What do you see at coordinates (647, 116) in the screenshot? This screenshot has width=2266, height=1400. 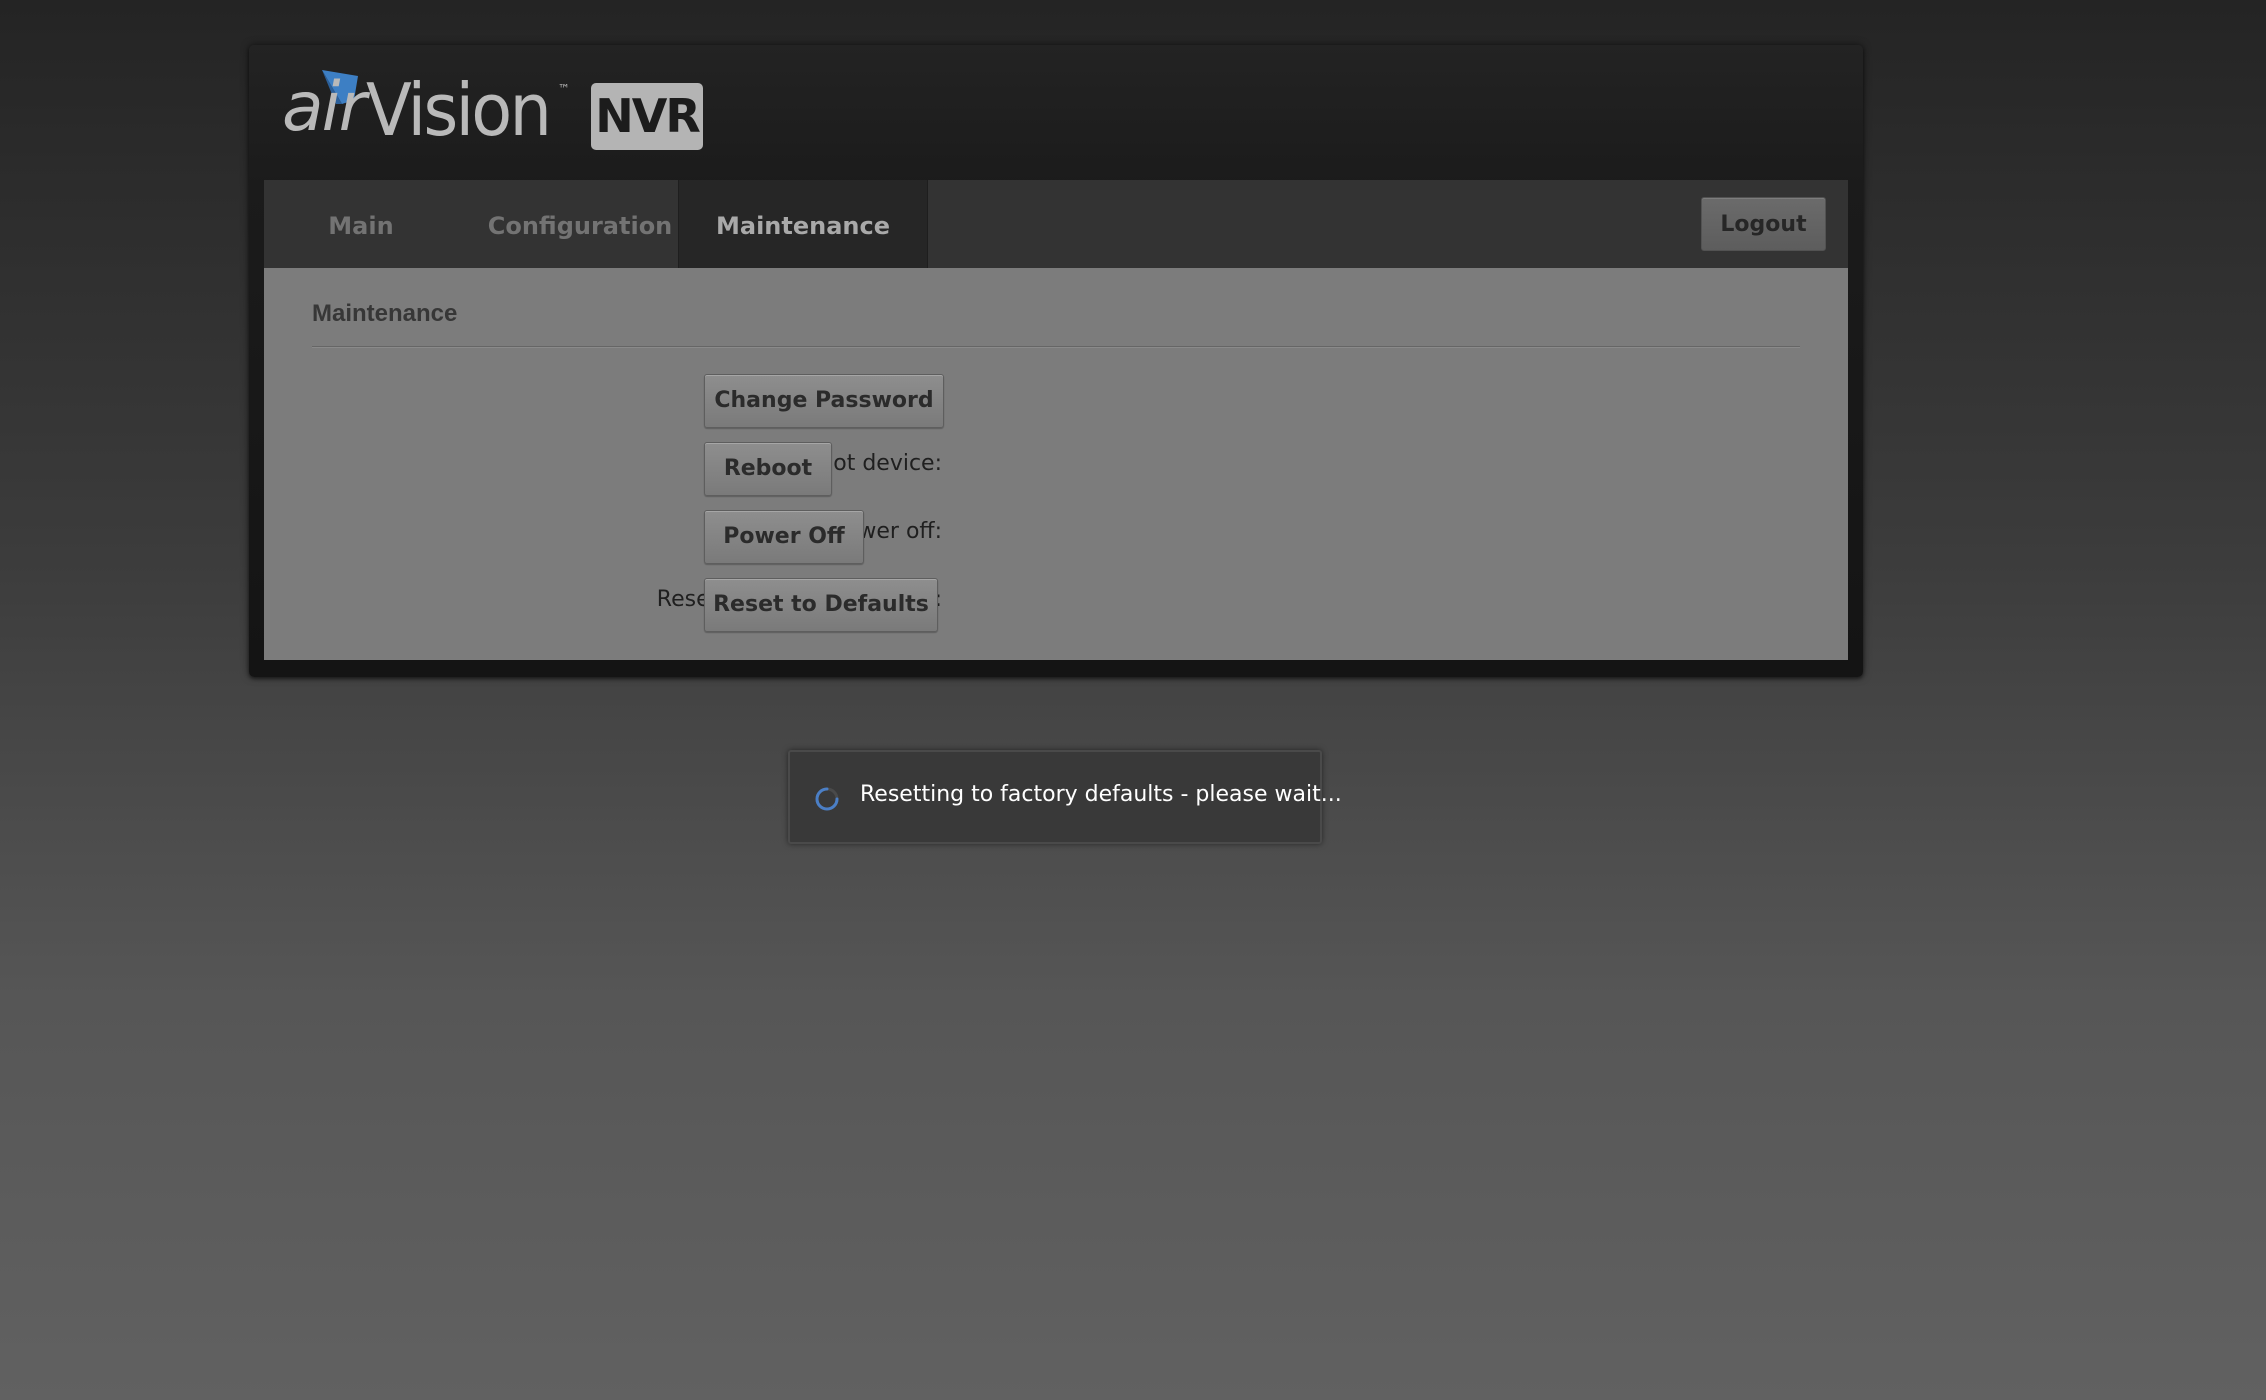 I see `logo-nvr-badge: NVR` at bounding box center [647, 116].